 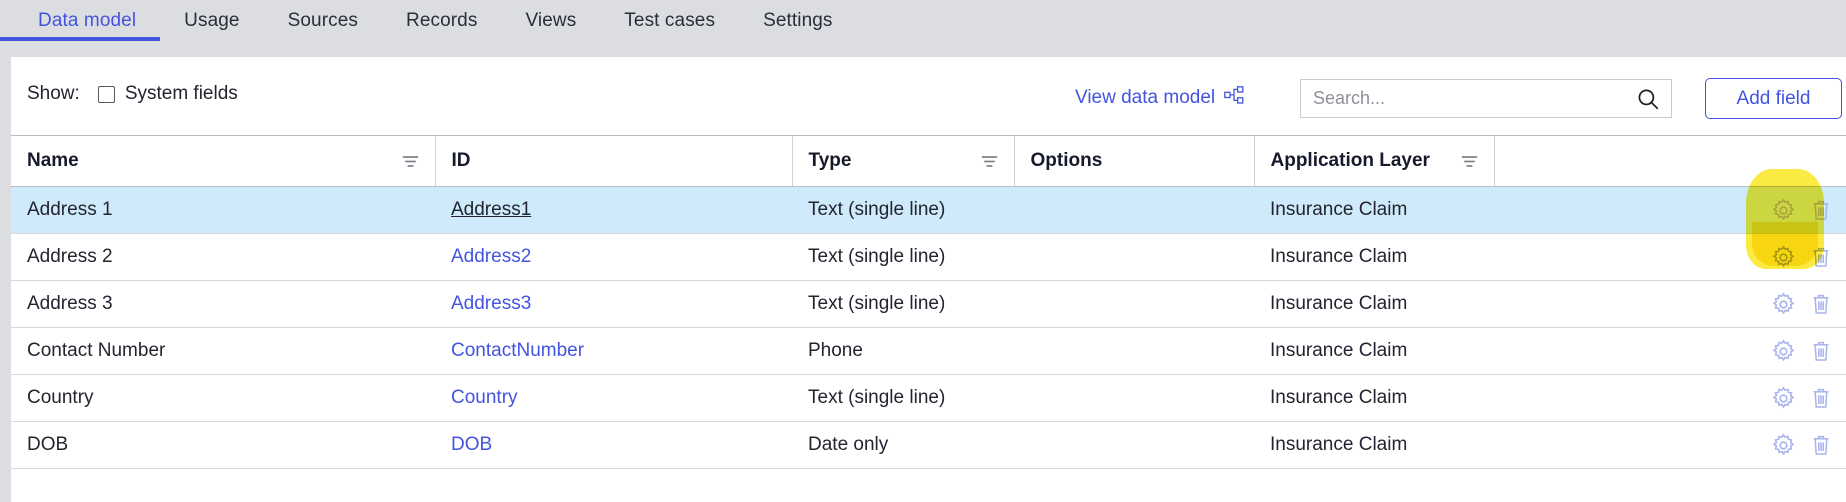 What do you see at coordinates (903, 445) in the screenshot?
I see `cell-type: Date only` at bounding box center [903, 445].